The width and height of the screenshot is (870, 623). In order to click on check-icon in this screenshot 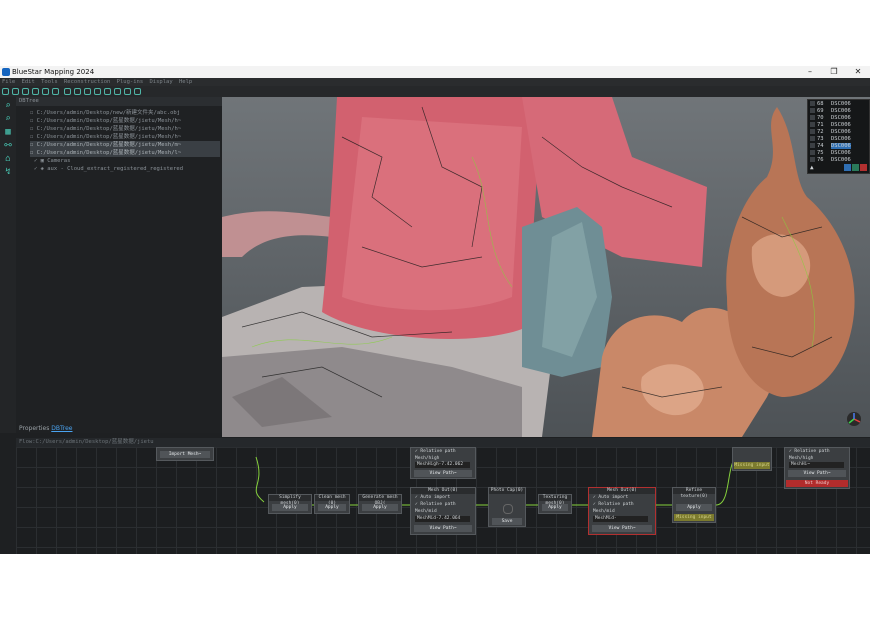, I will do `click(127, 91)`.